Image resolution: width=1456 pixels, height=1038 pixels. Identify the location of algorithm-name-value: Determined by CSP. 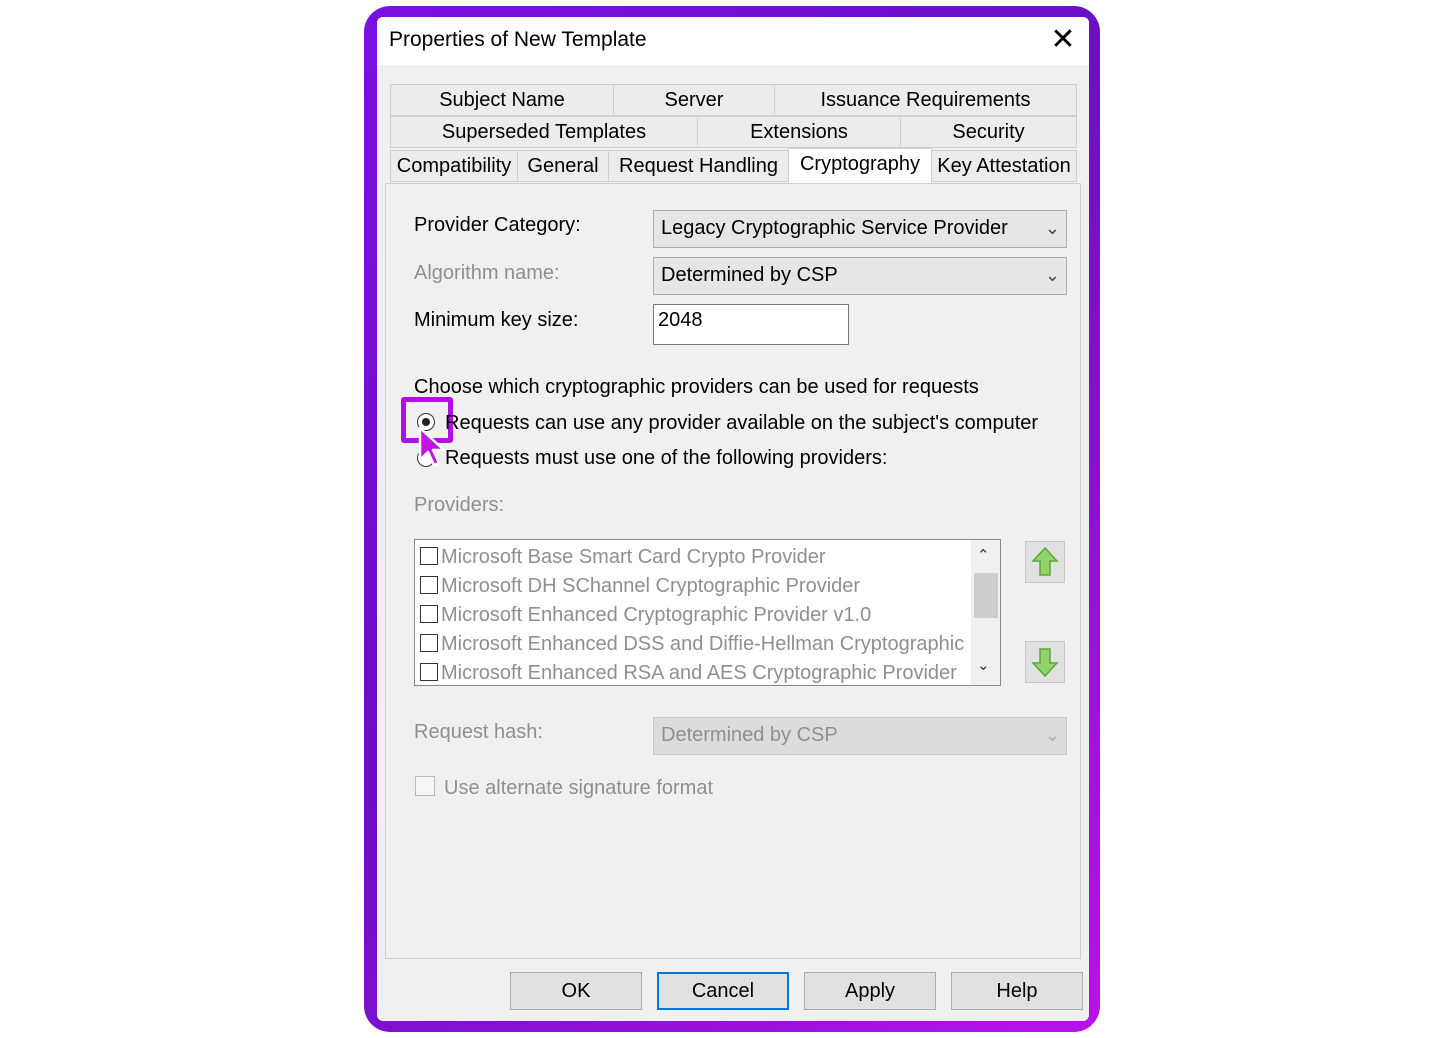
(749, 275).